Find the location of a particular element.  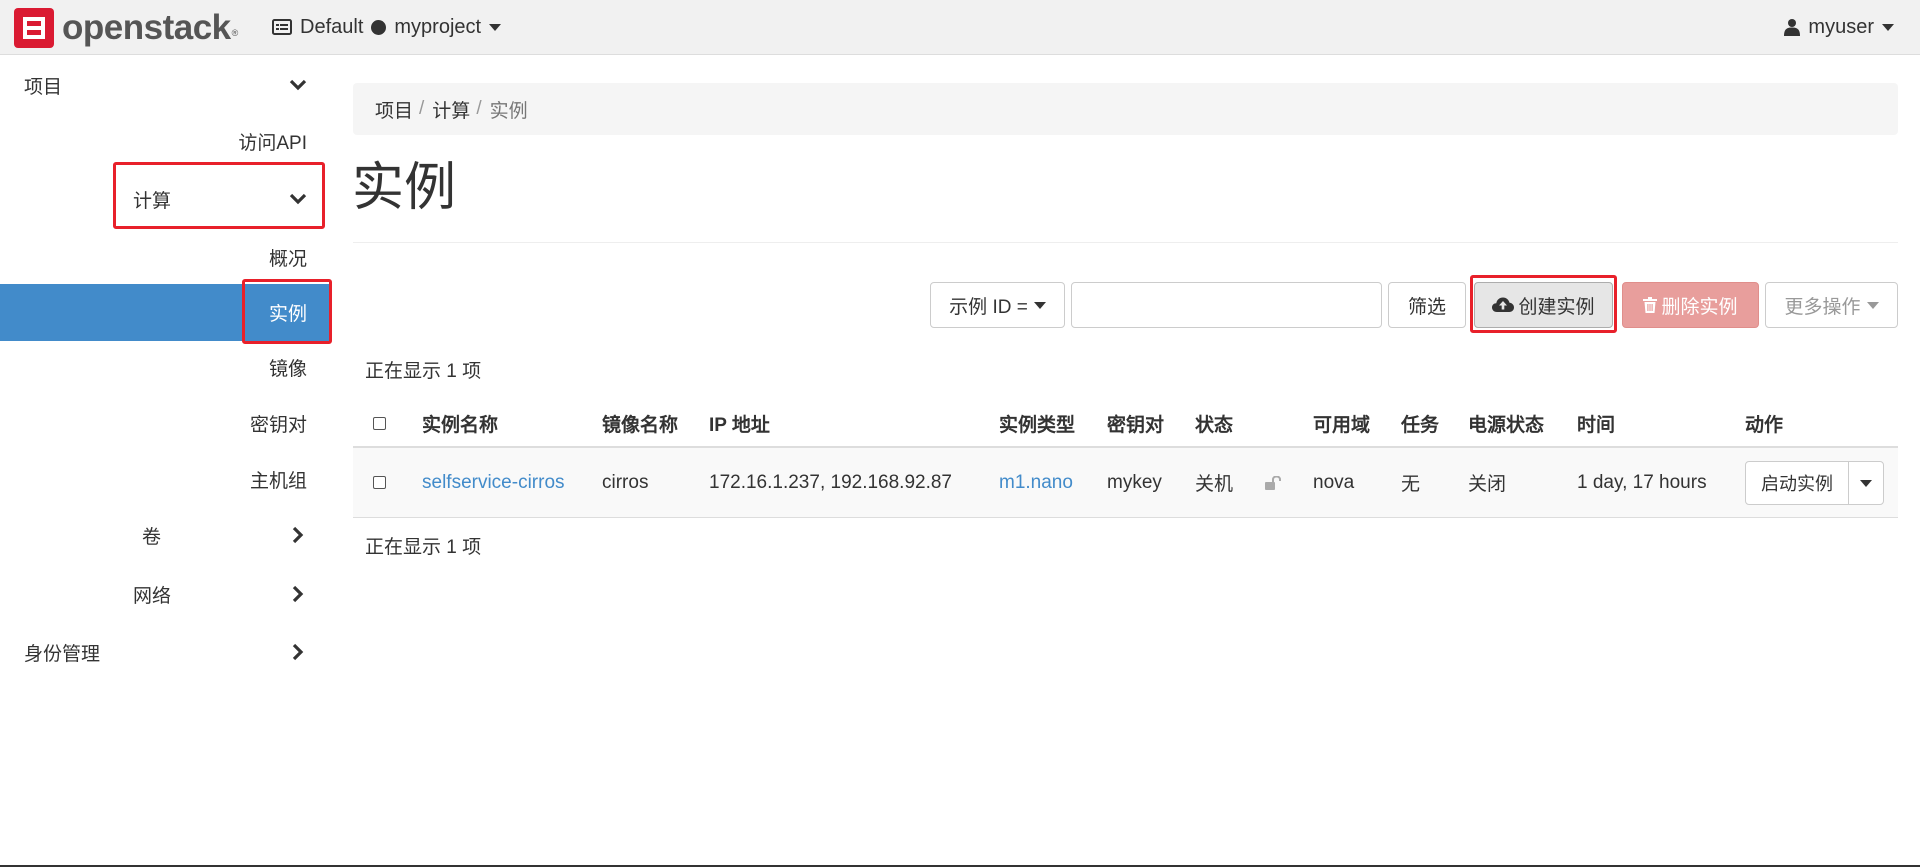

sidebar-item-label: 镜像 is located at coordinates (287, 369).